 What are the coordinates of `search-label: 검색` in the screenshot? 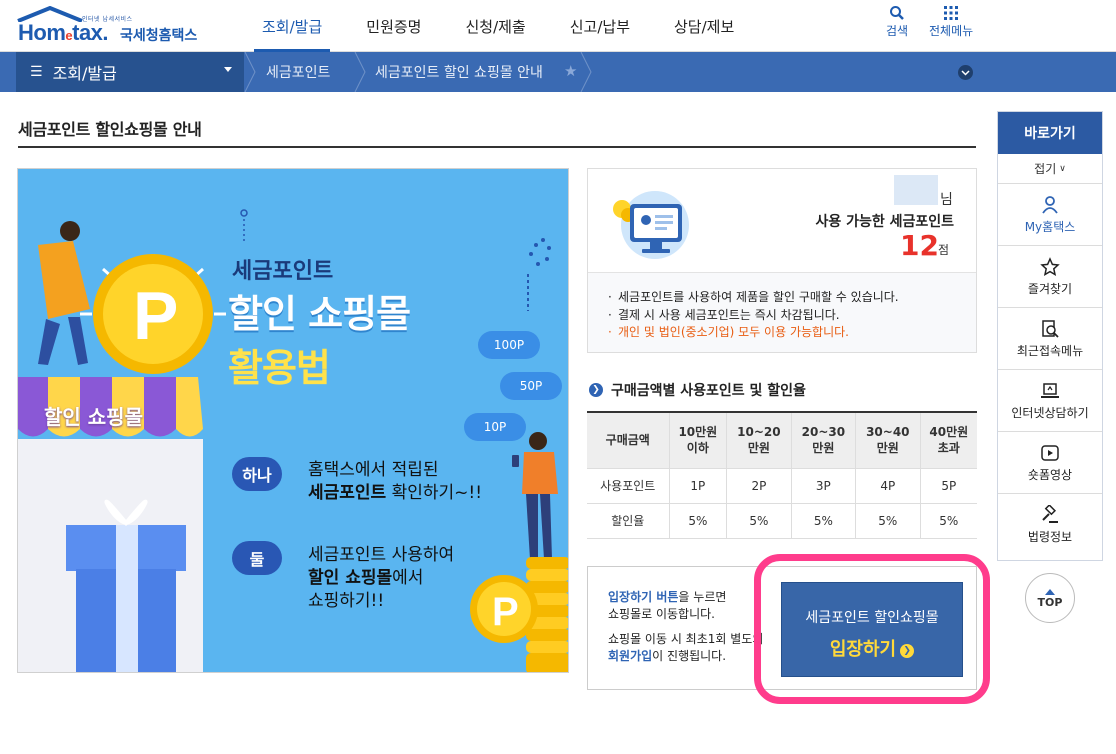 It's located at (897, 31).